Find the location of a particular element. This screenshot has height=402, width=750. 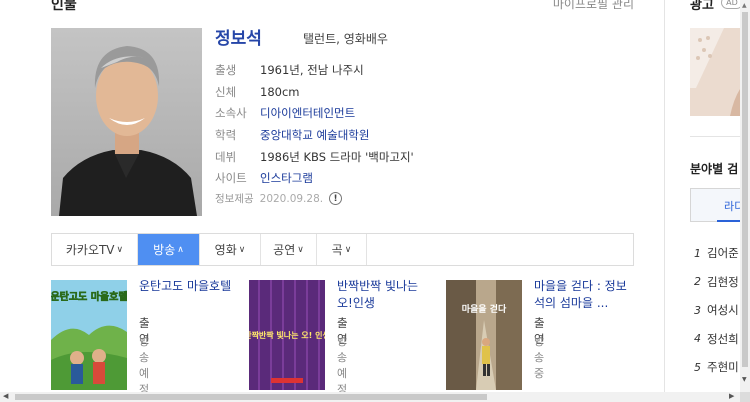

source-label: 정보제공 is located at coordinates (234, 199).